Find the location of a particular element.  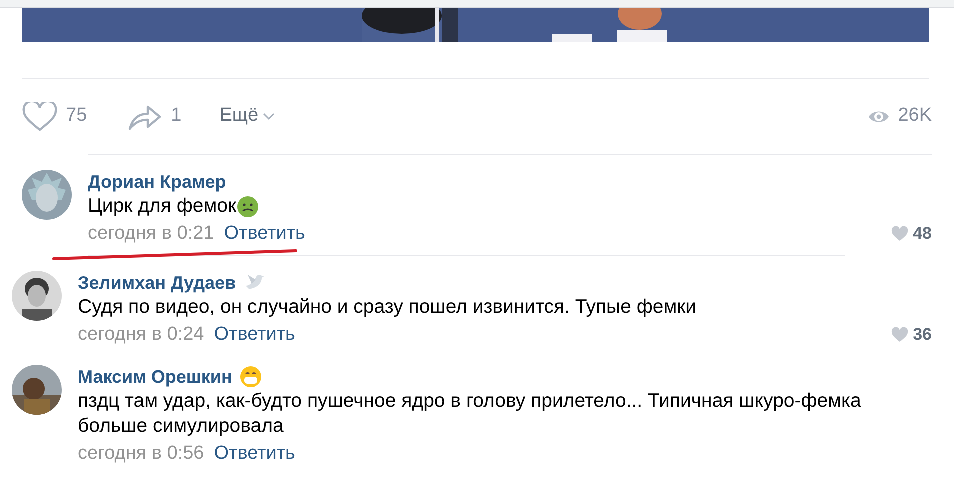

more-button: Ещё is located at coordinates (247, 116).